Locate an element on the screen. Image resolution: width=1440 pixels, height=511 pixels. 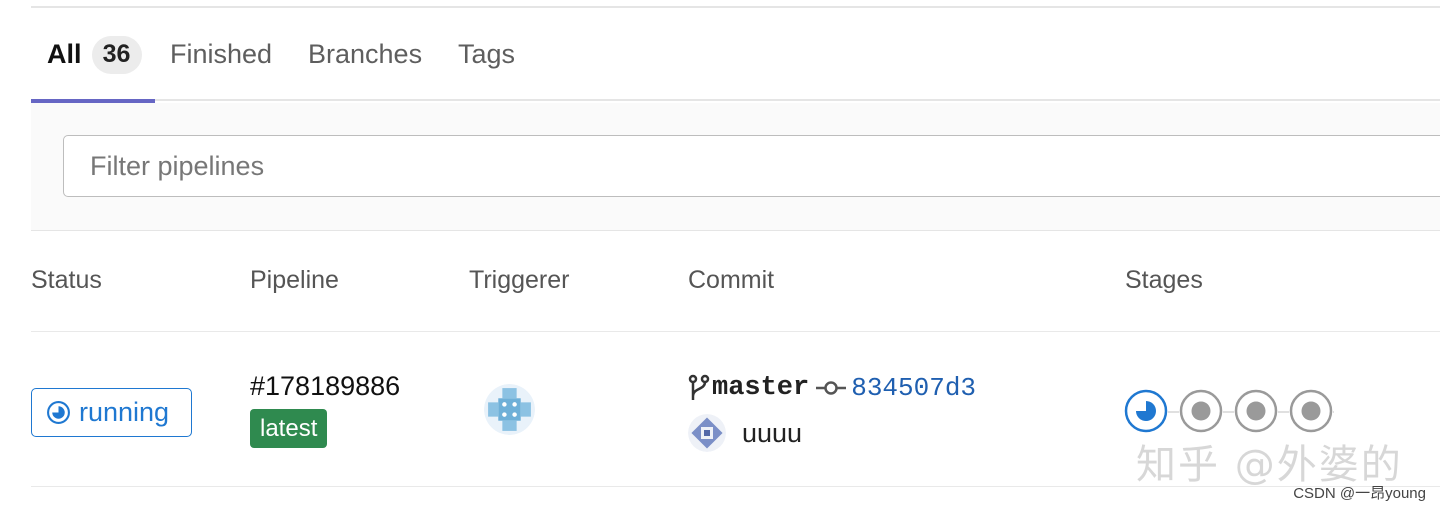
column-header-commit: Commit is located at coordinates (731, 280).